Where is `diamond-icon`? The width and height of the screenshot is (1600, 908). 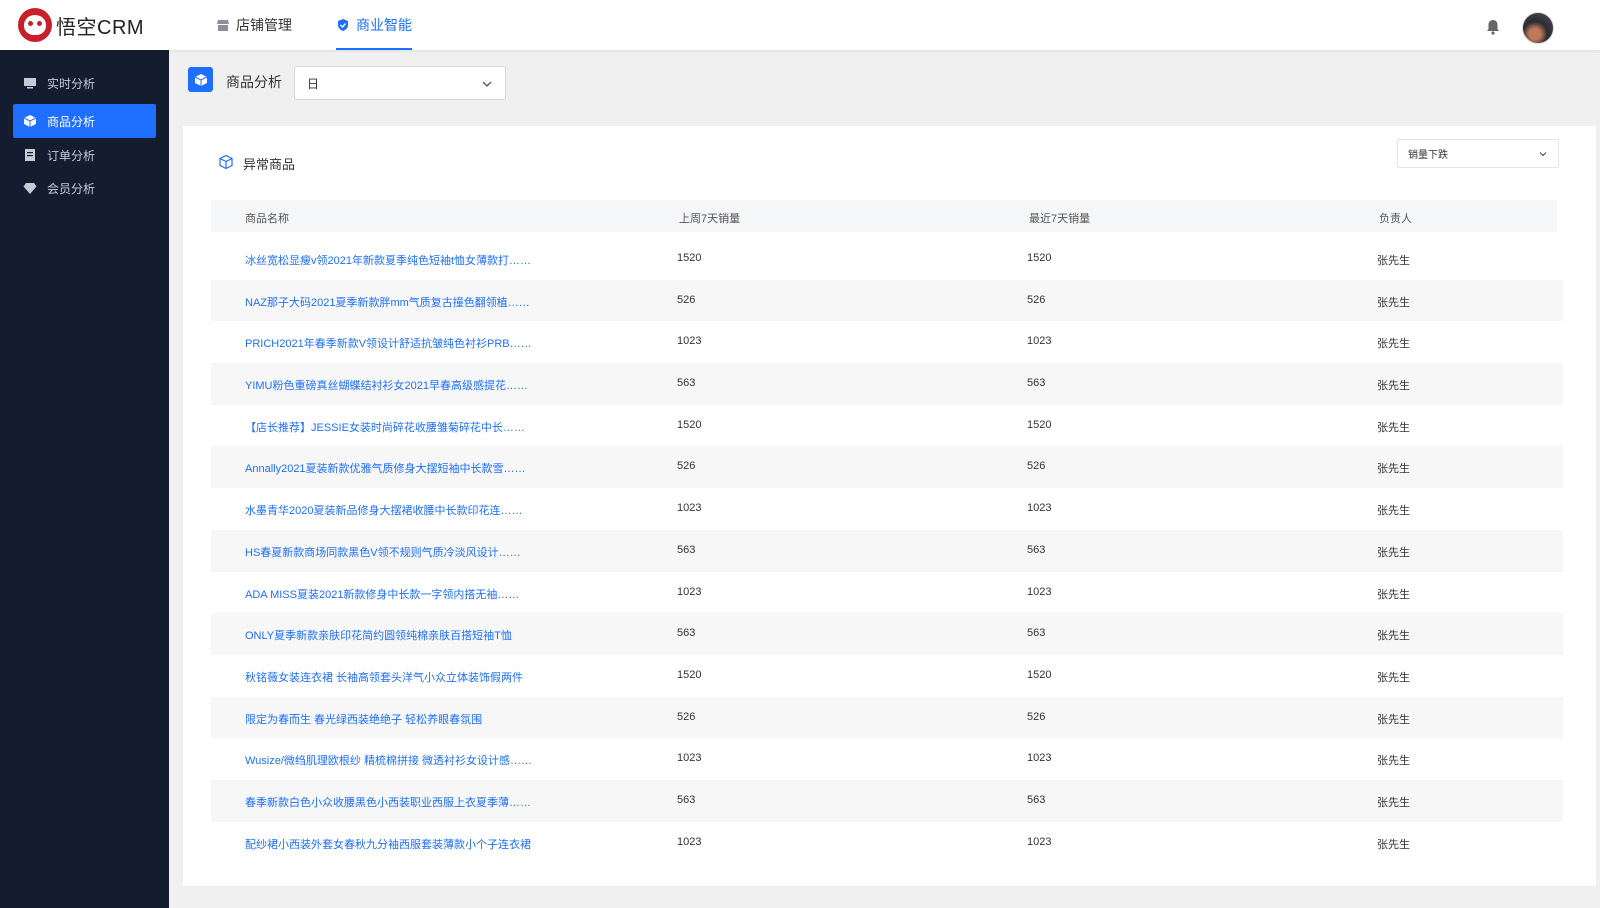
diamond-icon is located at coordinates (30, 188).